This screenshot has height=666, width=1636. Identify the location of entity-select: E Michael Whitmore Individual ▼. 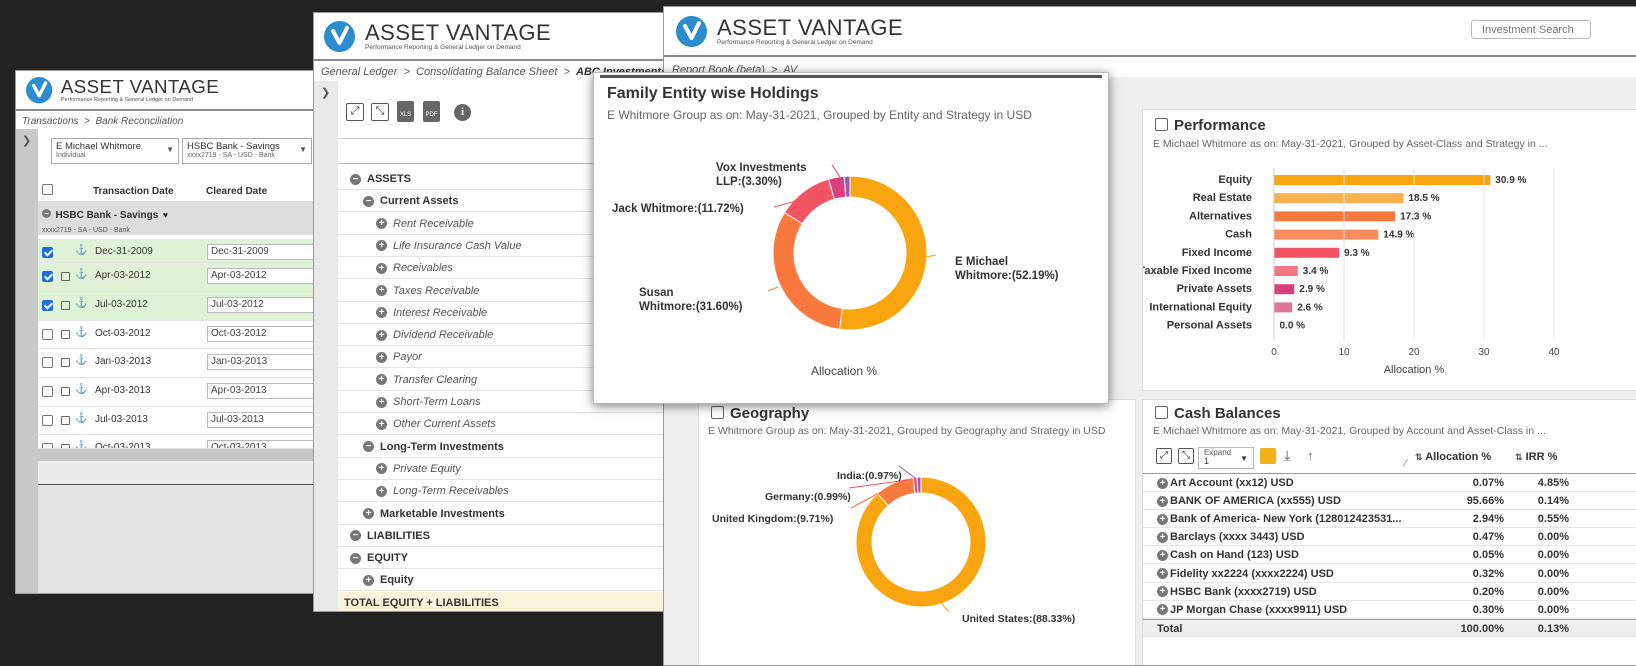
(115, 151).